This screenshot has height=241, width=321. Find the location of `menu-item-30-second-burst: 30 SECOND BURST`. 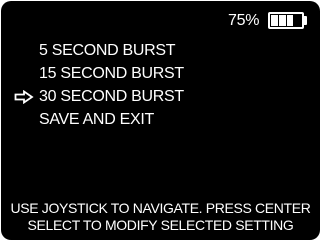

menu-item-30-second-burst: 30 SECOND BURST is located at coordinates (160, 96).